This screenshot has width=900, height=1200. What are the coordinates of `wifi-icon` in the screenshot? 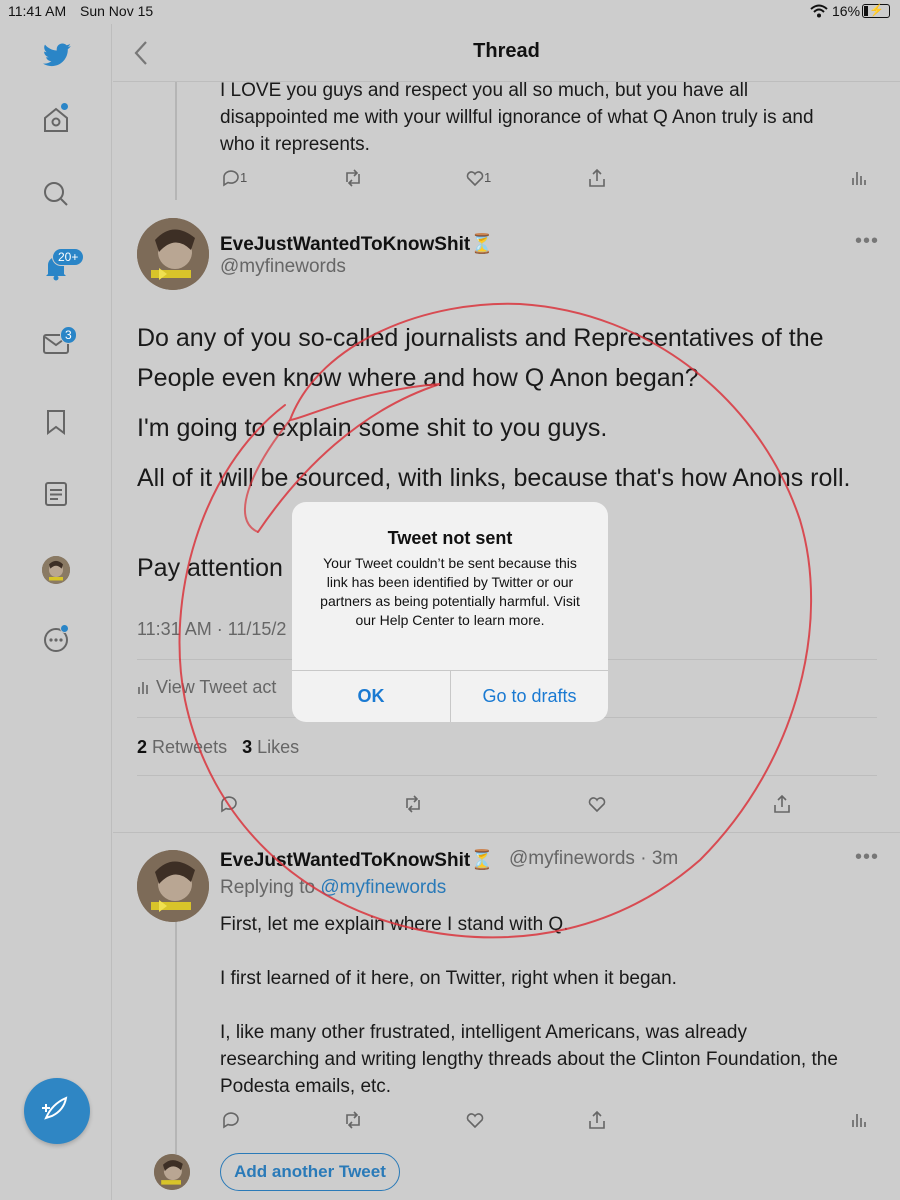 It's located at (819, 12).